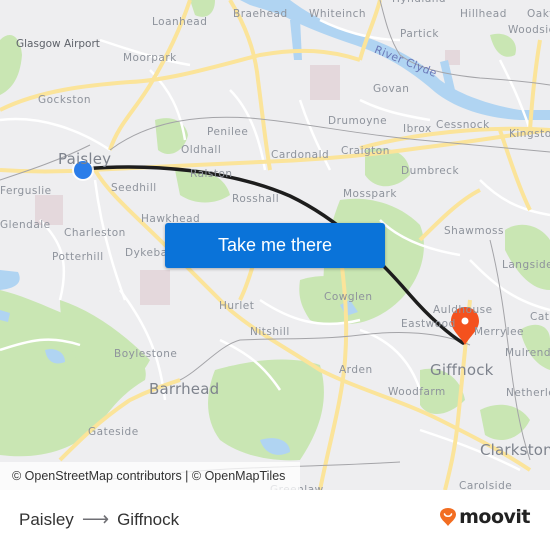  I want to click on place-label: Mosspark, so click(370, 194).